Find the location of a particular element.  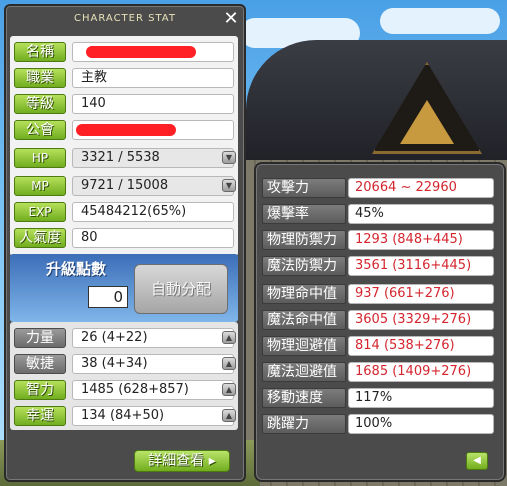

close-icon: ✕ is located at coordinates (231, 19).